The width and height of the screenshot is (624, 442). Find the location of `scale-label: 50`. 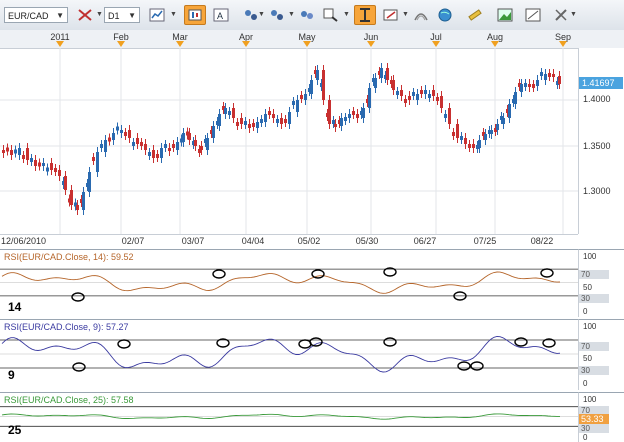

scale-label: 50 is located at coordinates (587, 287).